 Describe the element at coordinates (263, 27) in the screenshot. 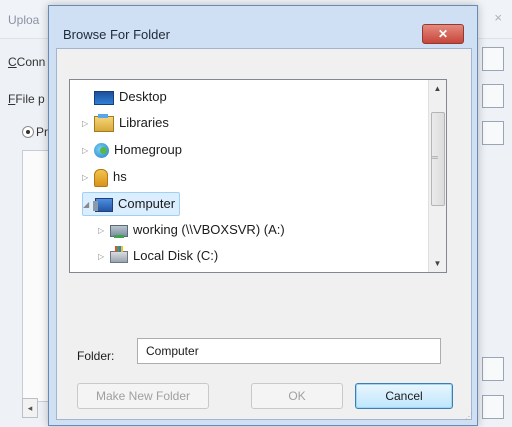

I see `dialog-titlebar: Browse For Folder ✕` at that location.